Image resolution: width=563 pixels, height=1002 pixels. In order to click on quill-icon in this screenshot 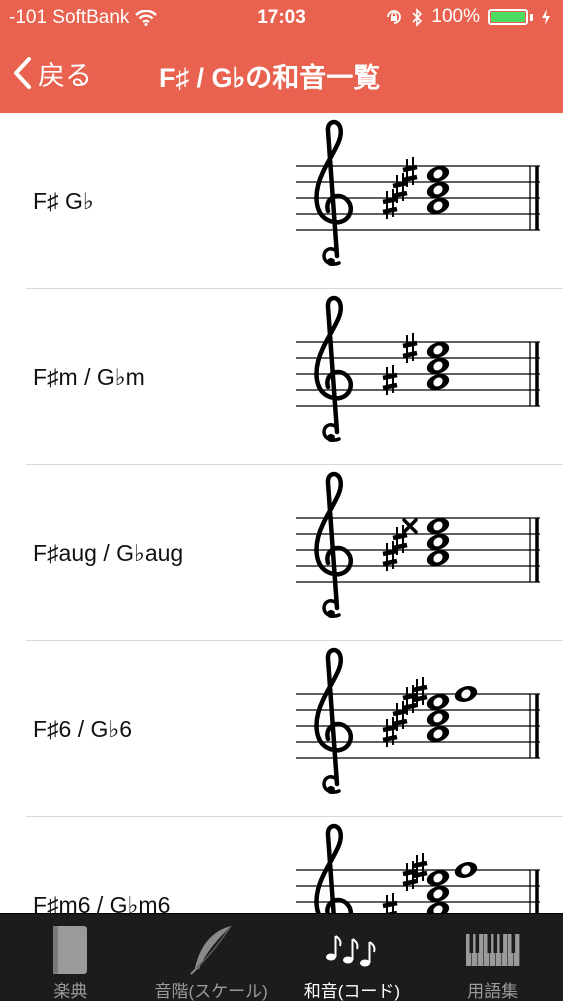, I will do `click(211, 950)`.